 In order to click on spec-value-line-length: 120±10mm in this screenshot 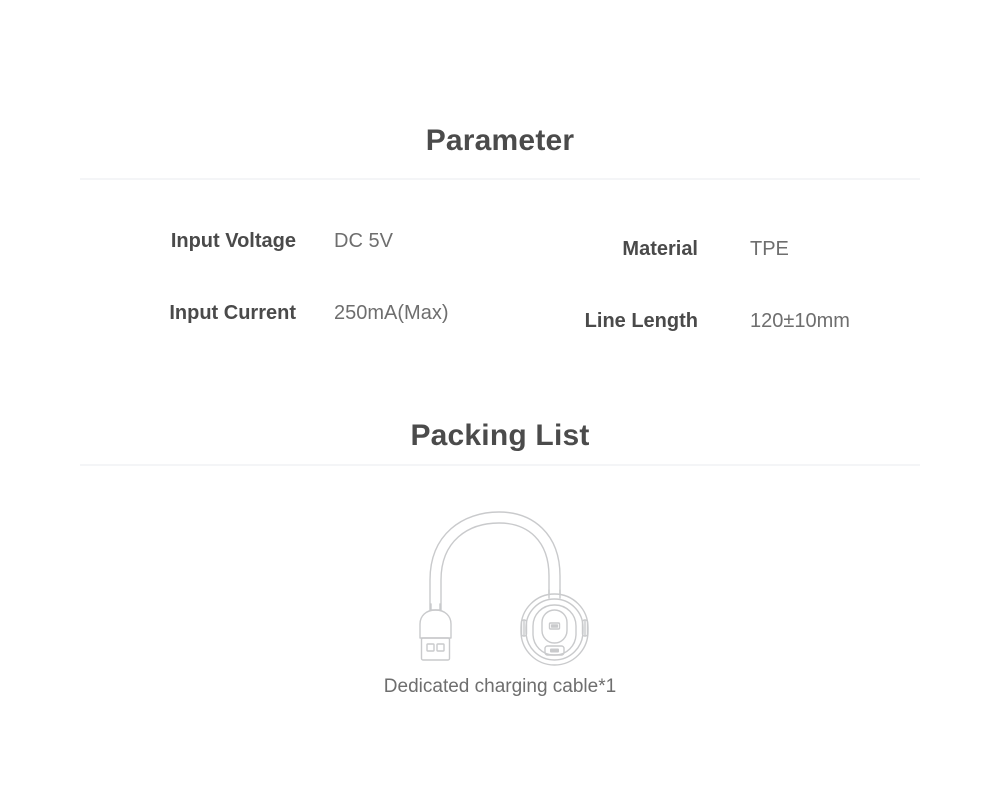, I will do `click(800, 321)`.